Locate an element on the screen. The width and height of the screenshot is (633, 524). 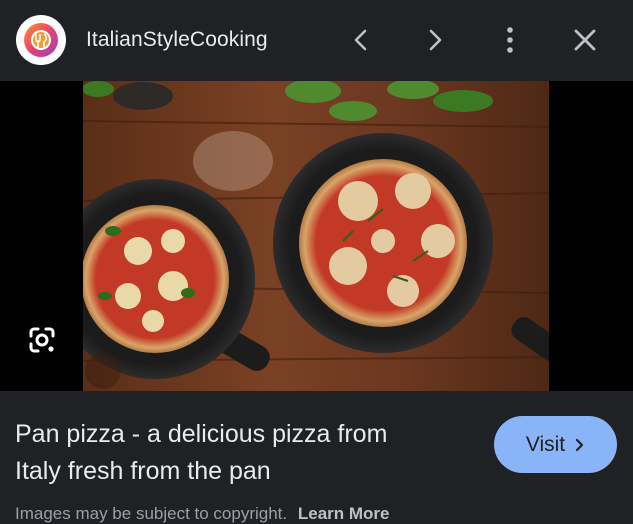
google-lens-icon is located at coordinates (42, 340).